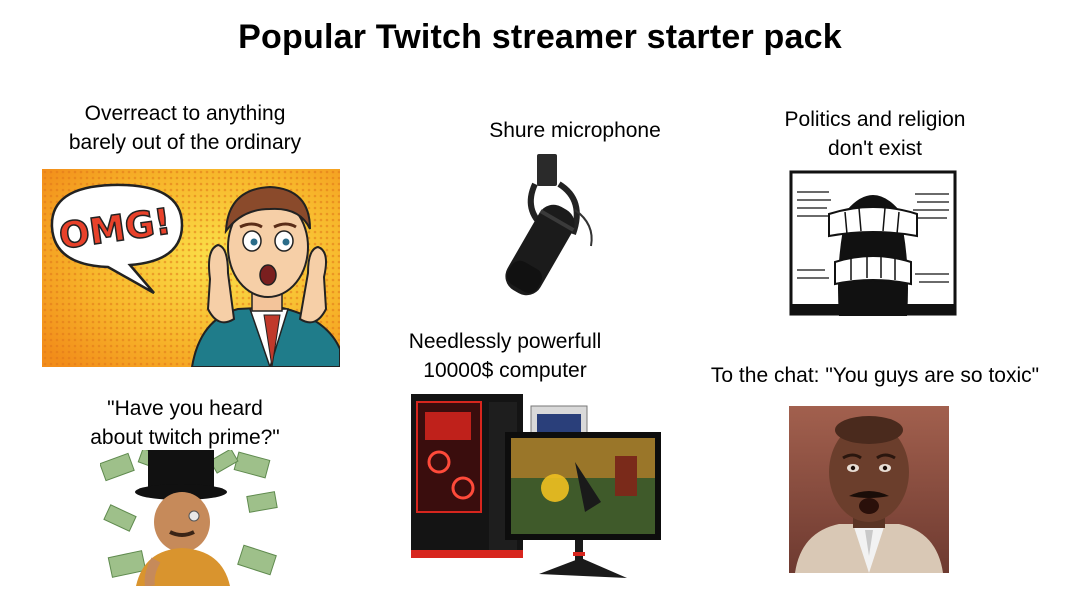 The height and width of the screenshot is (607, 1080). What do you see at coordinates (869, 489) in the screenshot?
I see `shocked-man-image` at bounding box center [869, 489].